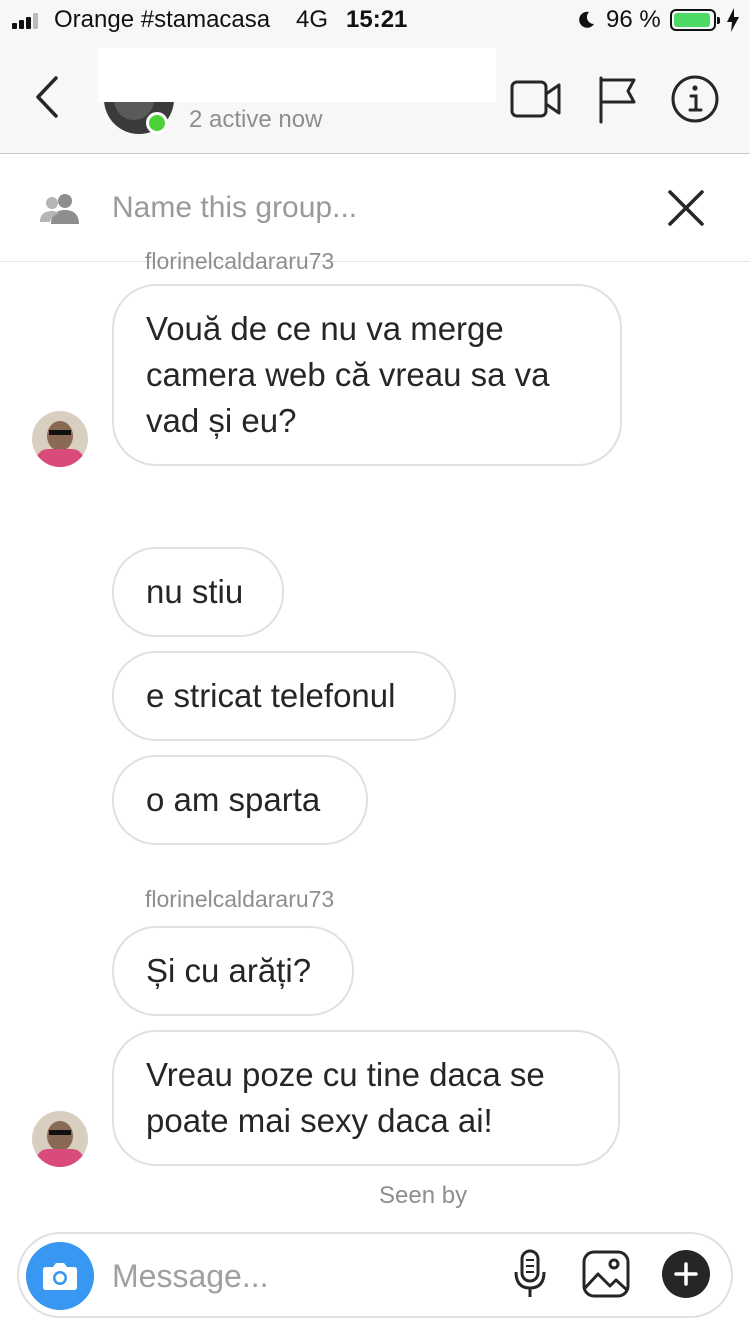  What do you see at coordinates (30, 21) in the screenshot?
I see `signal-strength-icon` at bounding box center [30, 21].